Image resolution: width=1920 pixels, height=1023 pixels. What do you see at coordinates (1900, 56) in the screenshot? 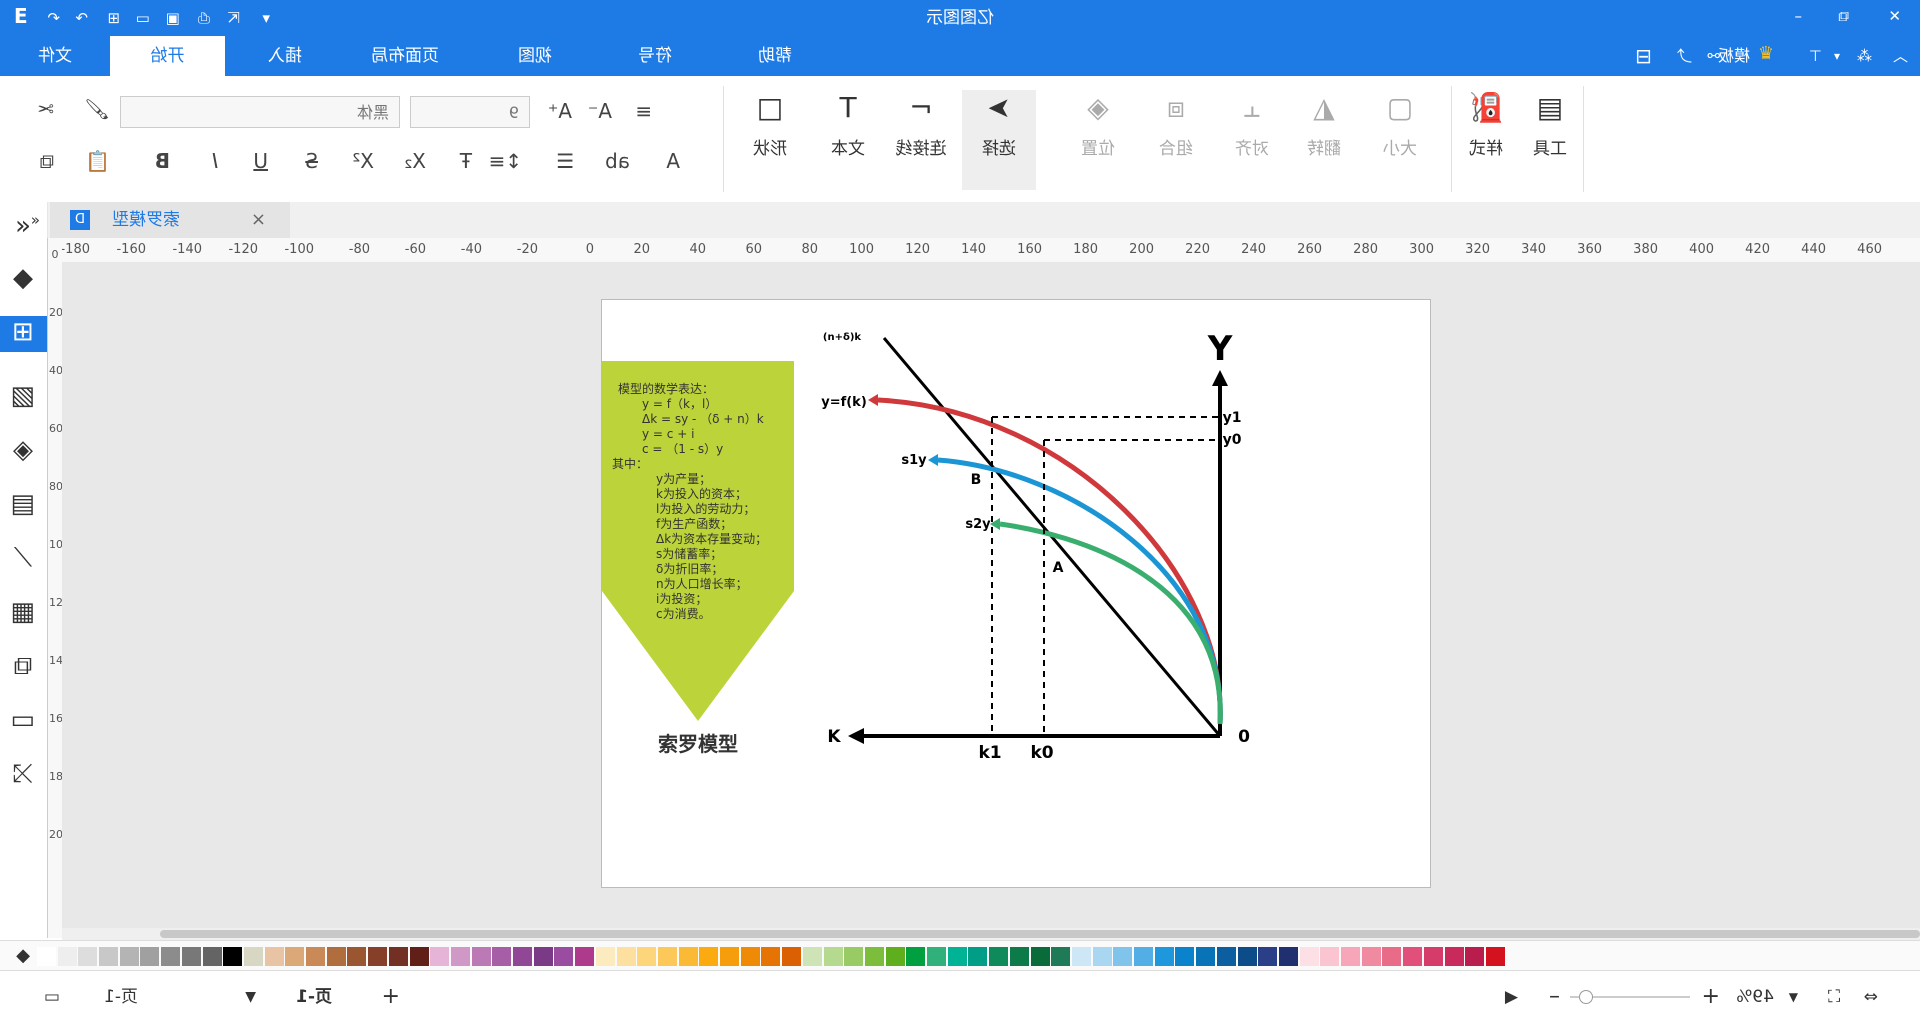
I see `chevron-up-icon: ︿` at bounding box center [1900, 56].